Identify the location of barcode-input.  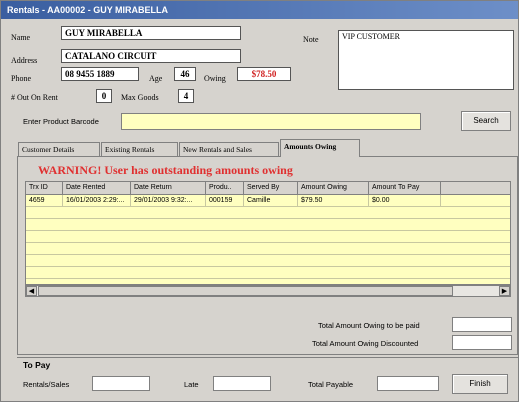
(271, 121).